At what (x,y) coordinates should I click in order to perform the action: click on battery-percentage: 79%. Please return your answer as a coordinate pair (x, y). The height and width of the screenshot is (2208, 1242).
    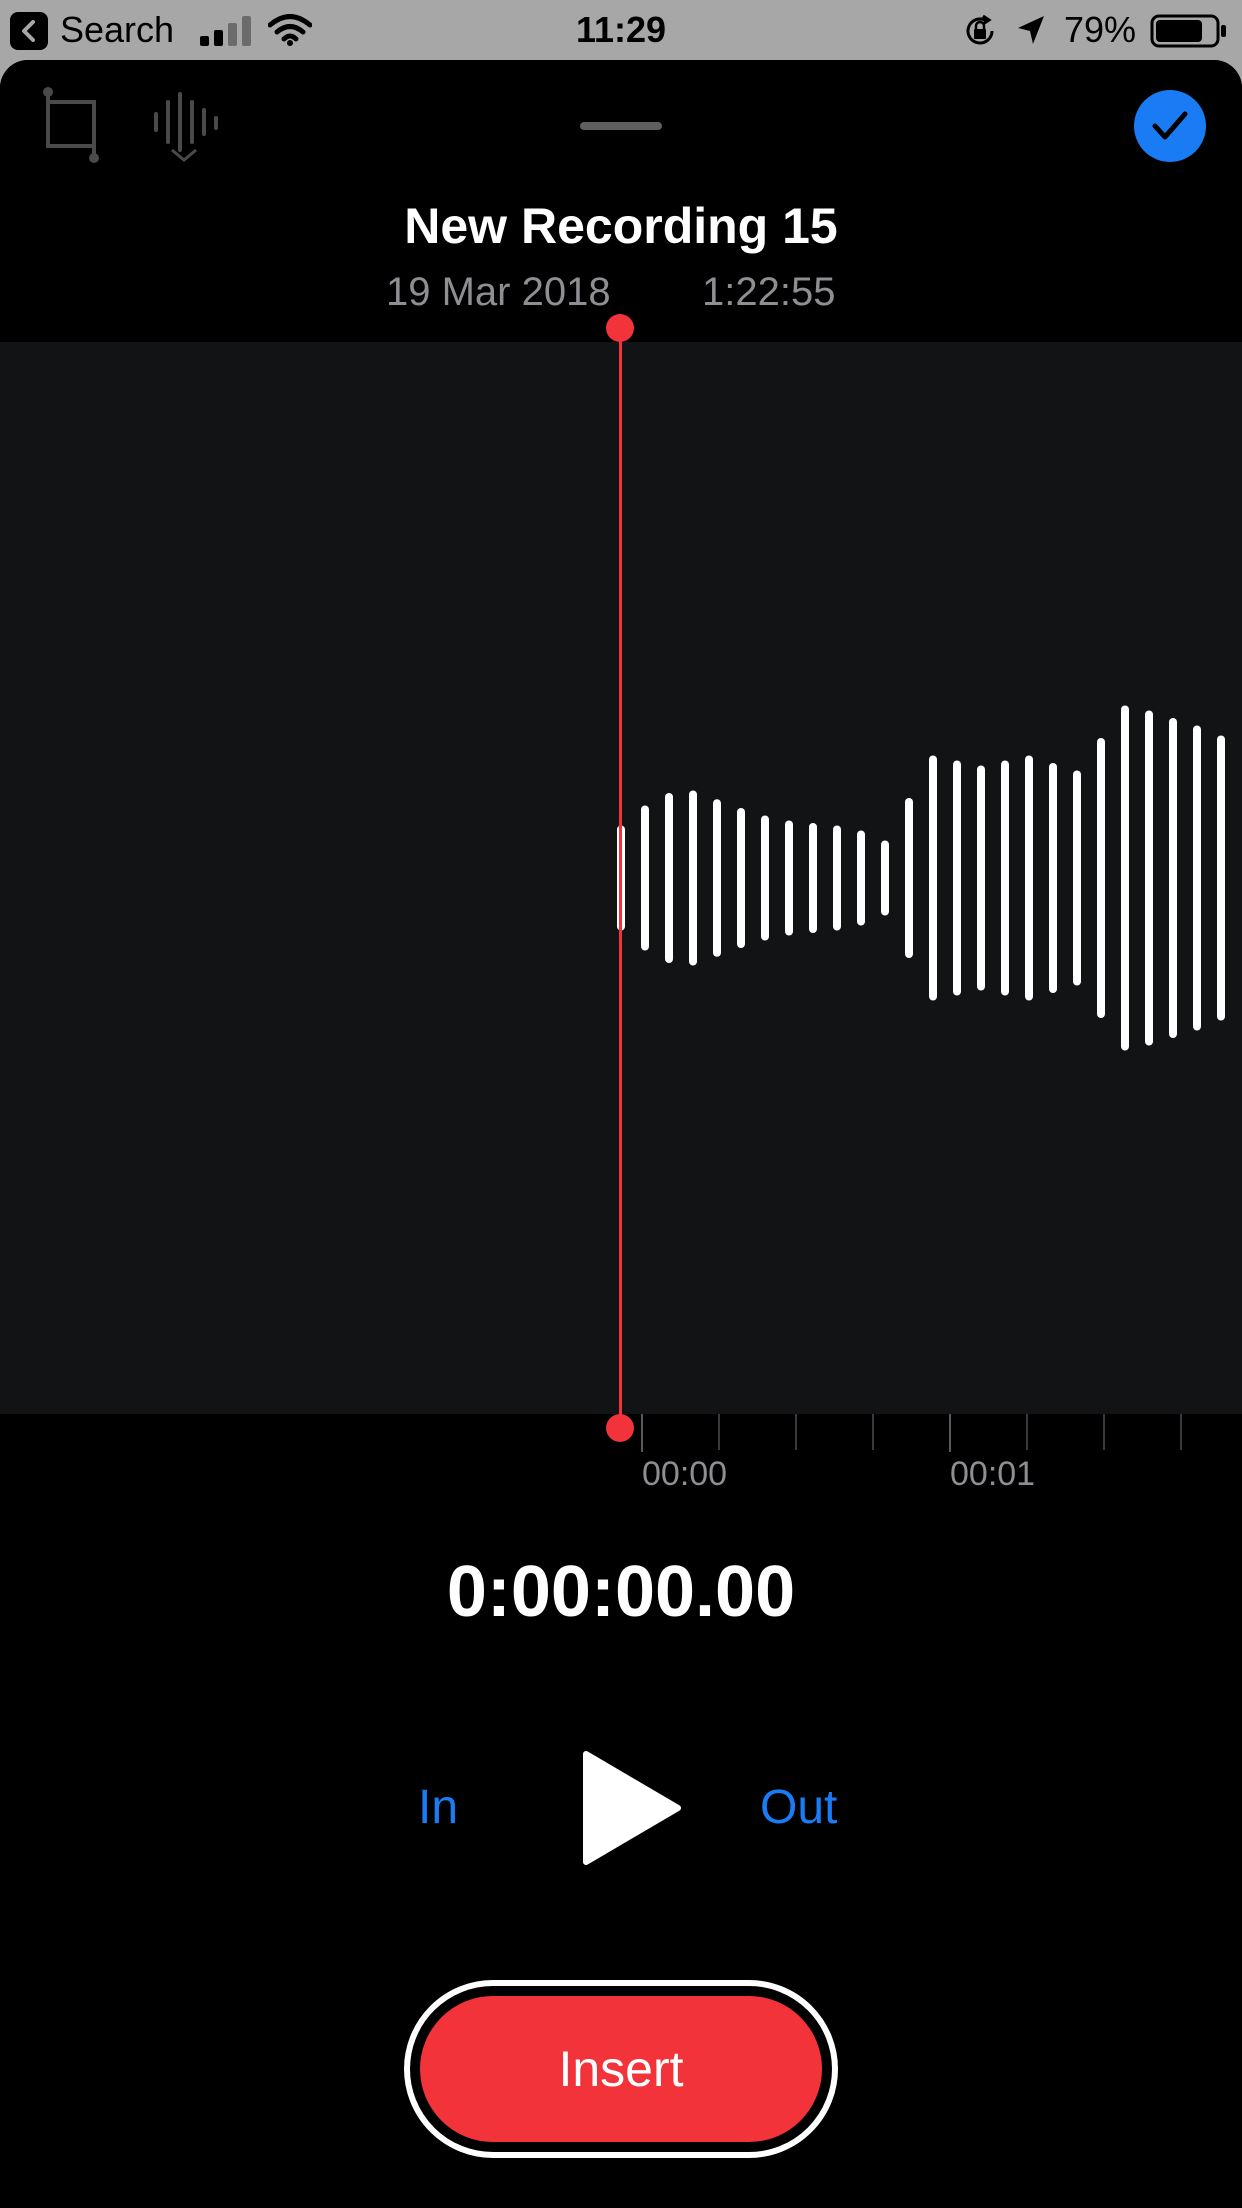
    Looking at the image, I should click on (1100, 29).